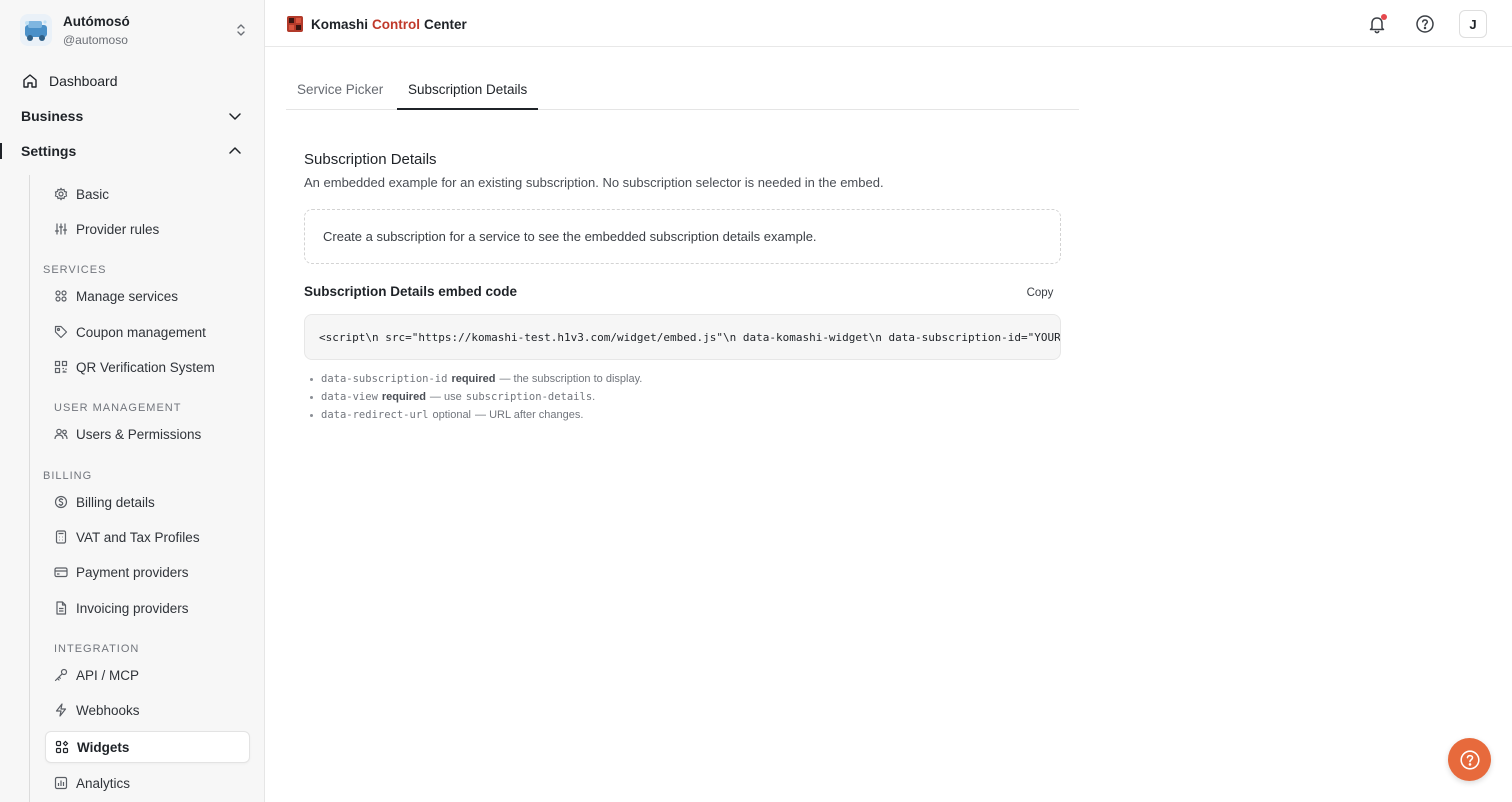  I want to click on sidebar-item-qr-verification: QR Verification System, so click(147, 367).